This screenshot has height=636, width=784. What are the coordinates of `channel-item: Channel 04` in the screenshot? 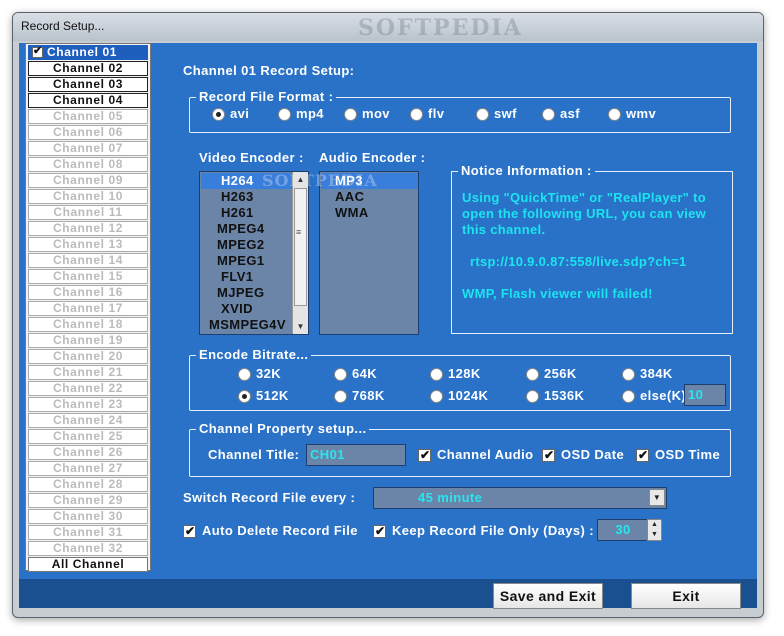 It's located at (88, 100).